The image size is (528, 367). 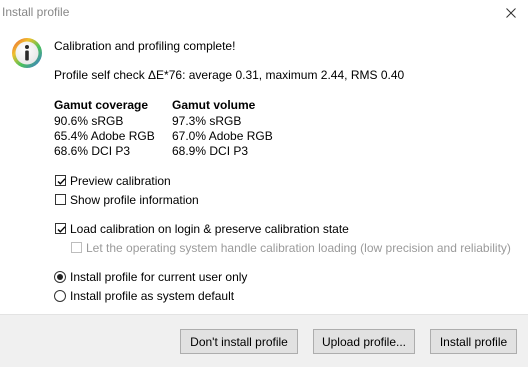 What do you see at coordinates (60, 199) in the screenshot?
I see `show-profile-info-checkbox` at bounding box center [60, 199].